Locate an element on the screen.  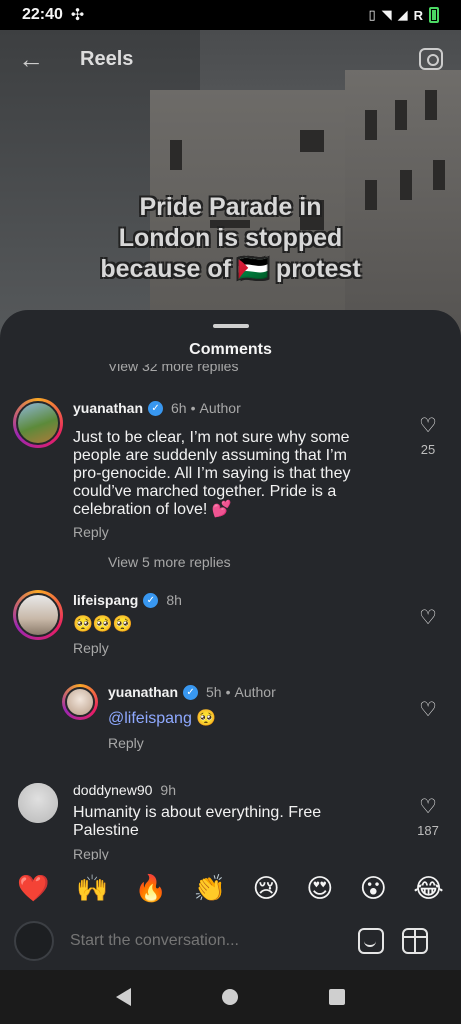
red-heart-emoji-button: ❤️ is located at coordinates (33, 888).